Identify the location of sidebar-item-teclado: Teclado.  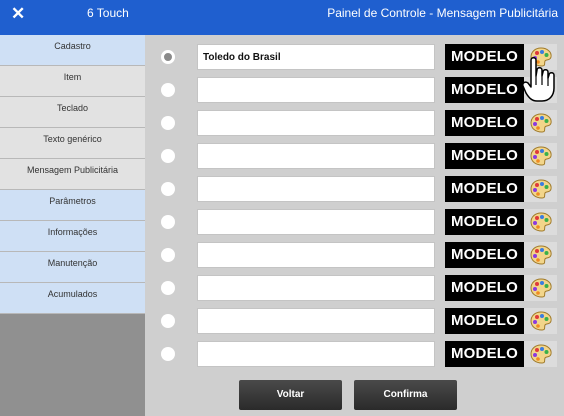
(72, 112).